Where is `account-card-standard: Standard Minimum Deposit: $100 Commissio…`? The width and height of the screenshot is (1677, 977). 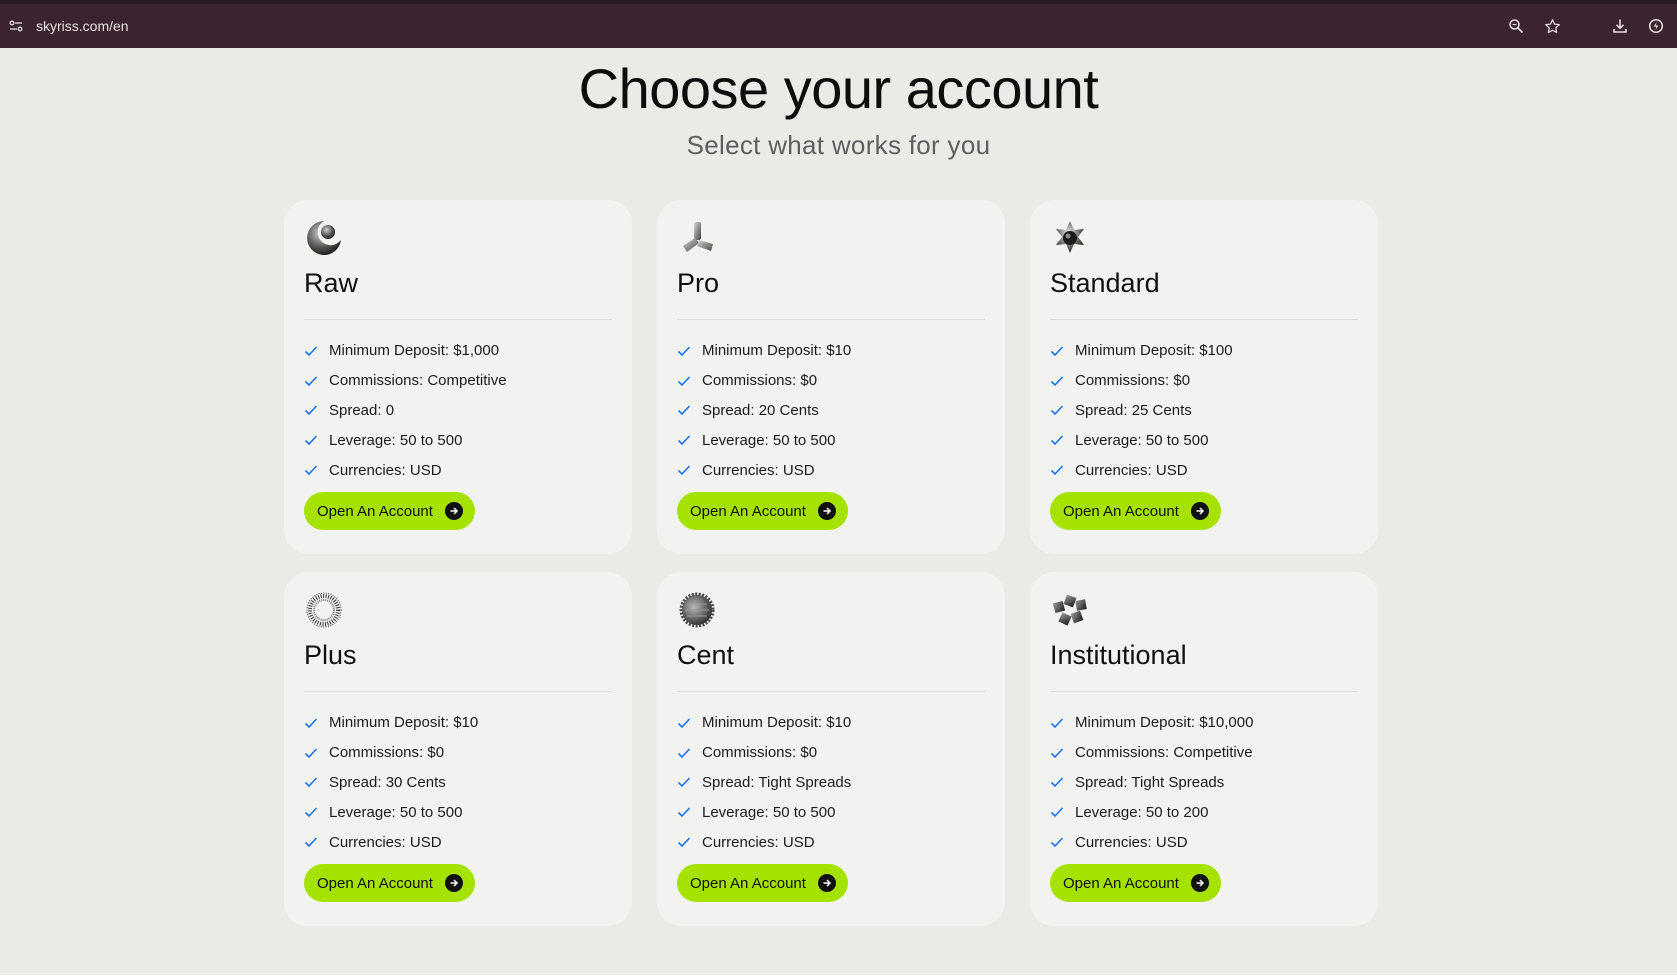 account-card-standard: Standard Minimum Deposit: $100 Commissio… is located at coordinates (1204, 377).